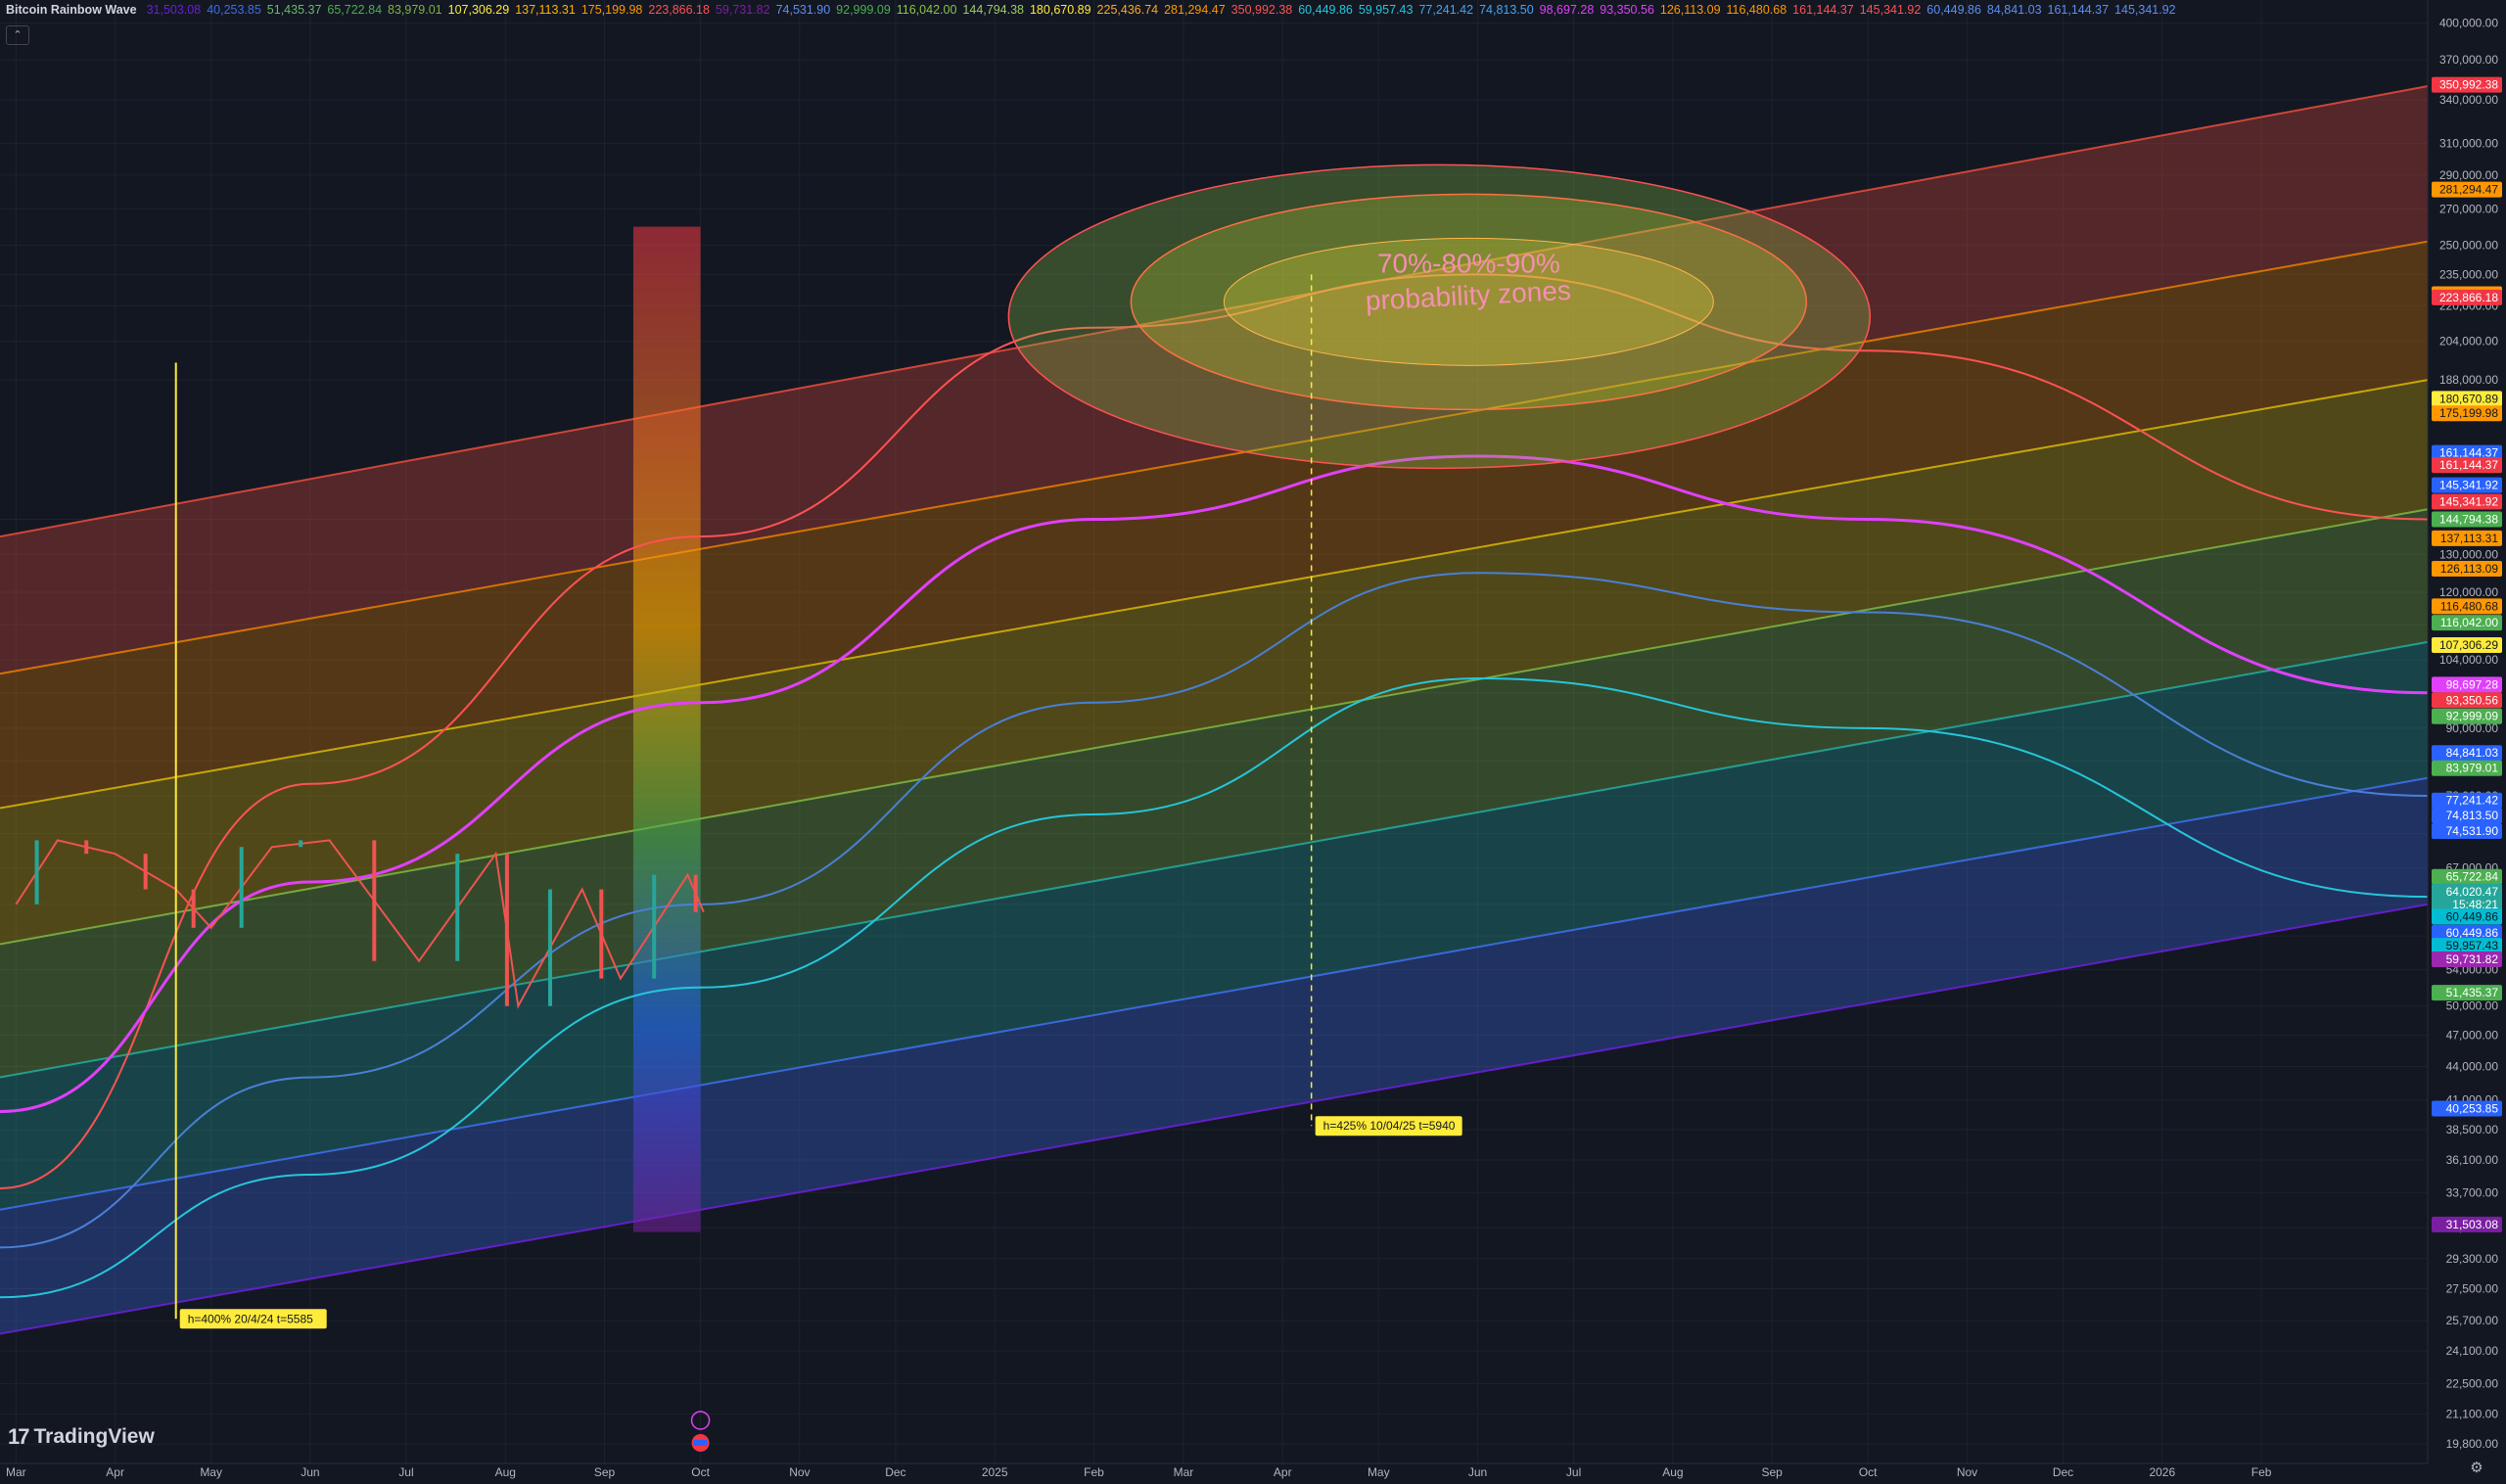 Image resolution: width=2506 pixels, height=1484 pixels. Describe the element at coordinates (310, 1472) in the screenshot. I see `x-tick-label: Jun` at that location.